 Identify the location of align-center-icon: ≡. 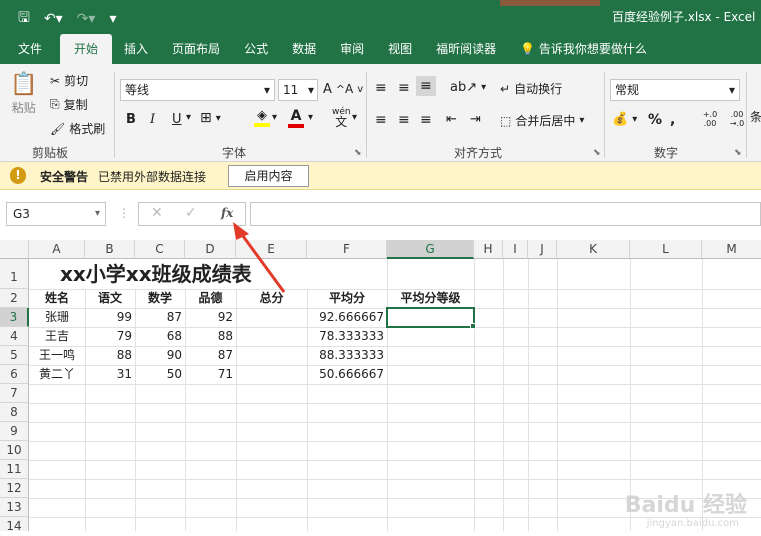
(404, 120).